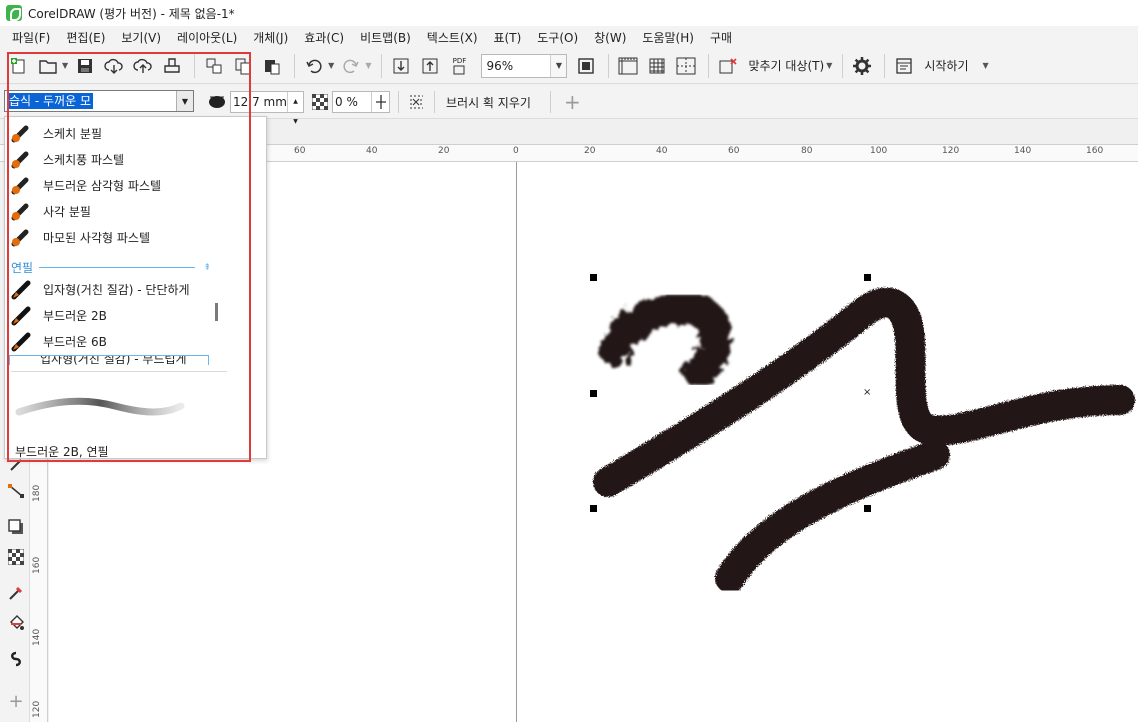 This screenshot has width=1138, height=722. What do you see at coordinates (686, 66) in the screenshot?
I see `show-guidelines-icon` at bounding box center [686, 66].